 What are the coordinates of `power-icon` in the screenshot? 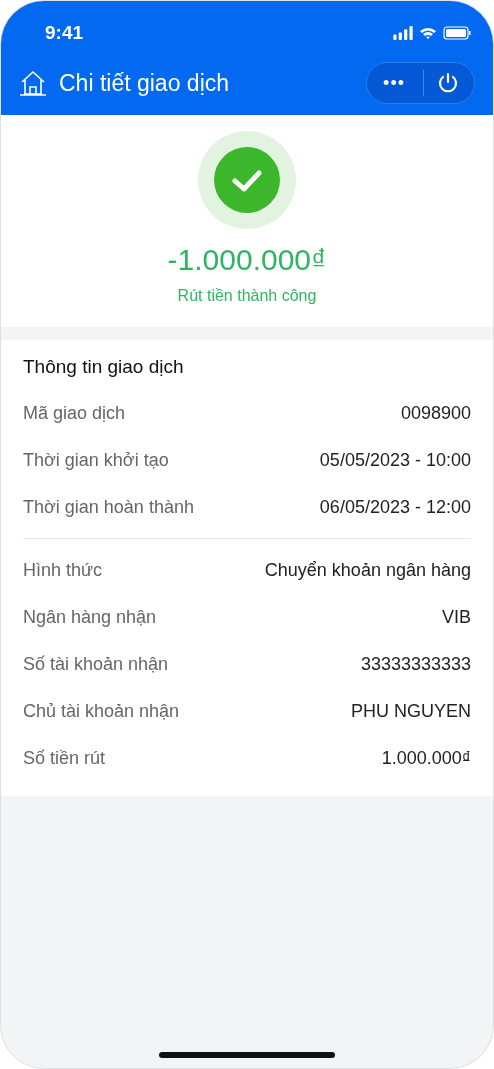 It's located at (448, 83).